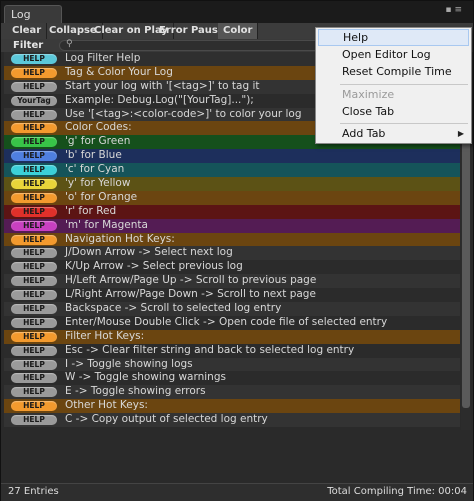 The image size is (474, 501). What do you see at coordinates (159, 99) in the screenshot?
I see `log-message: Example: Debug.Log("[YourTag]...");` at bounding box center [159, 99].